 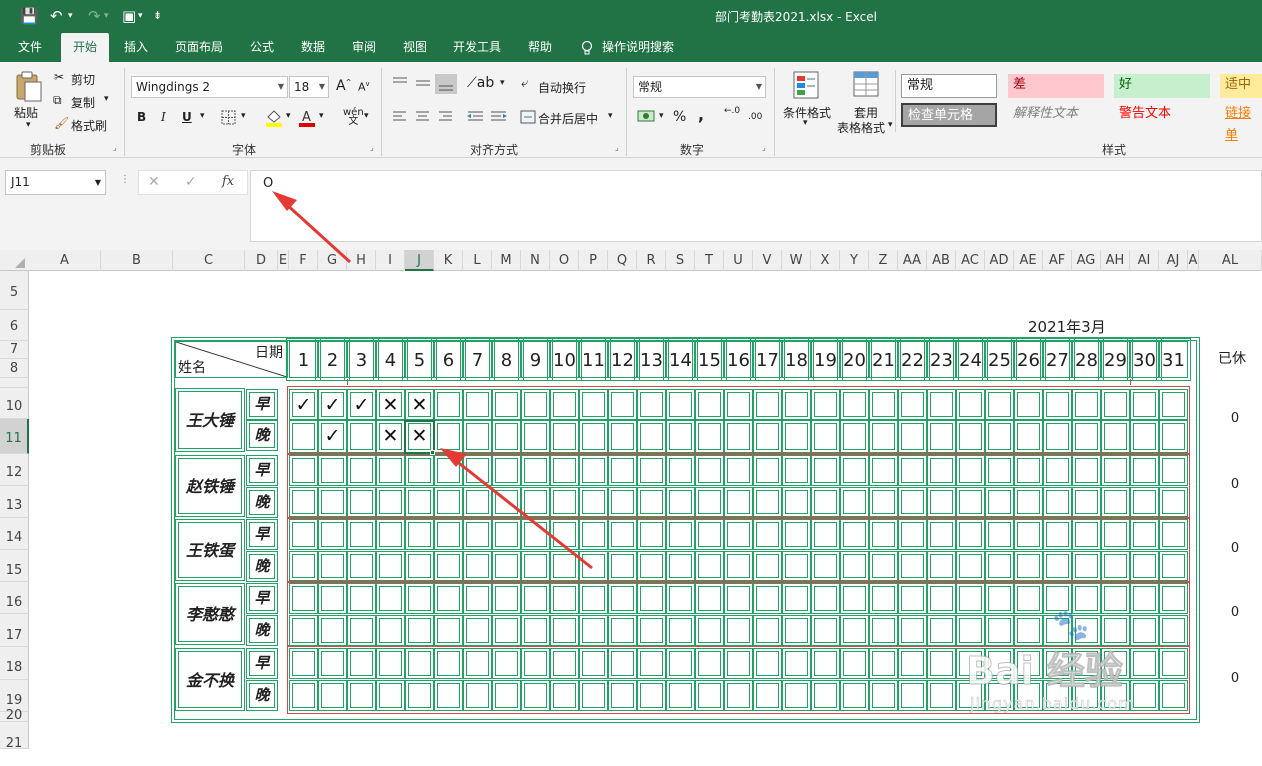 I want to click on paste-dropdown-icon: ▾, so click(x=28, y=125).